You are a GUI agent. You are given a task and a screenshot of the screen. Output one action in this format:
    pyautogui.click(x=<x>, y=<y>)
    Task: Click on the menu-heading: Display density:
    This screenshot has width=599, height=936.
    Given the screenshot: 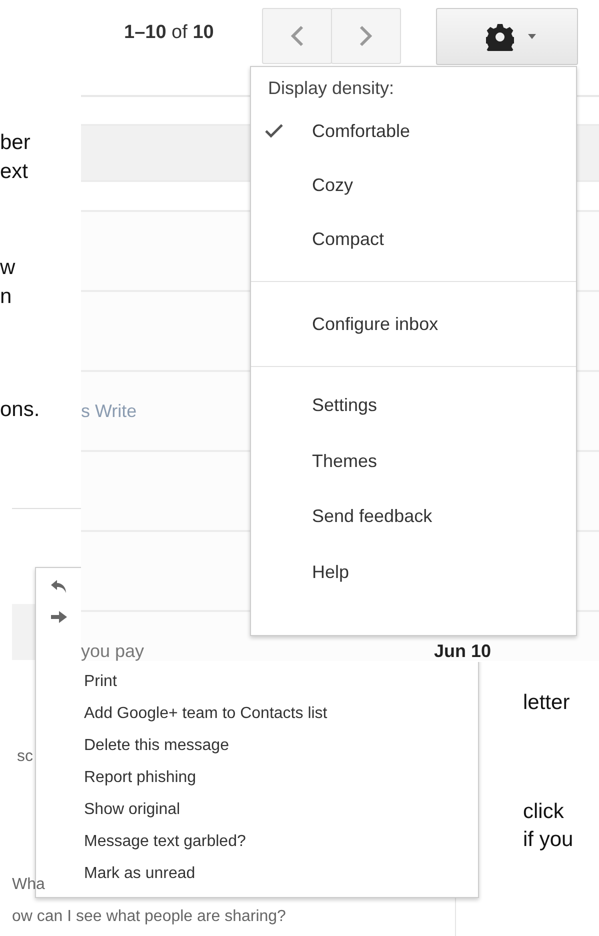 What is the action you would take?
    pyautogui.click(x=331, y=88)
    